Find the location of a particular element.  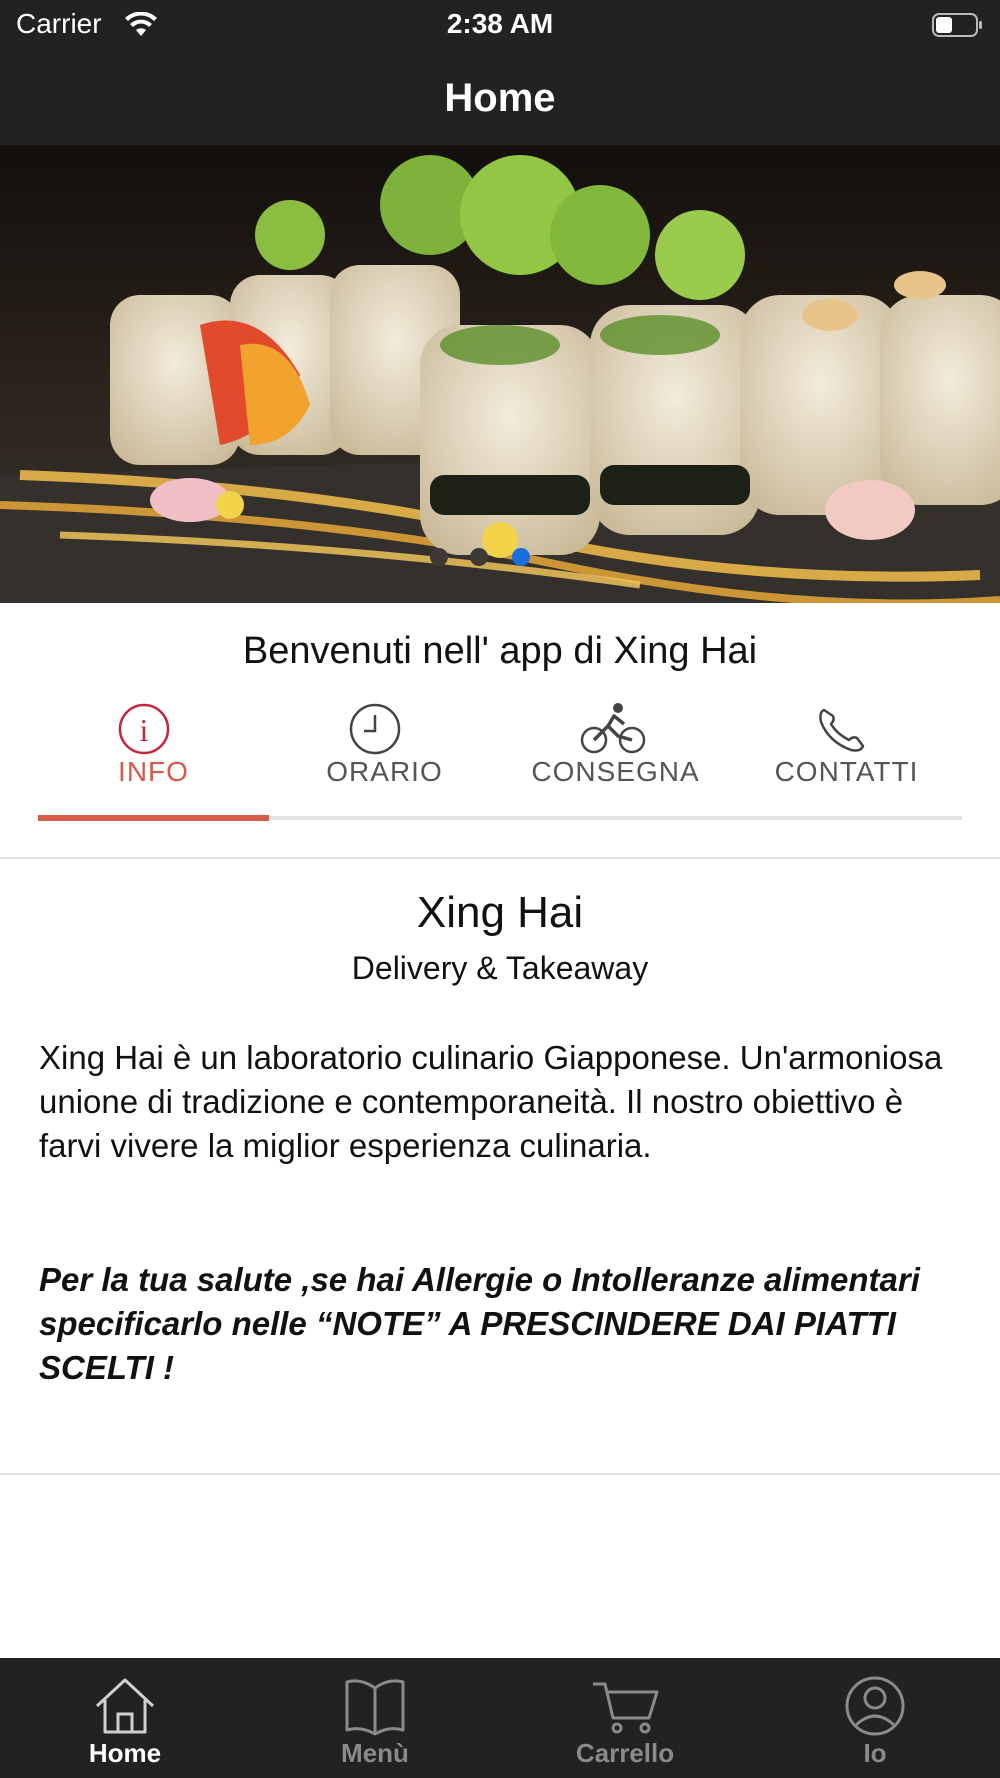

tabbar-profile: Io is located at coordinates (875, 1718).